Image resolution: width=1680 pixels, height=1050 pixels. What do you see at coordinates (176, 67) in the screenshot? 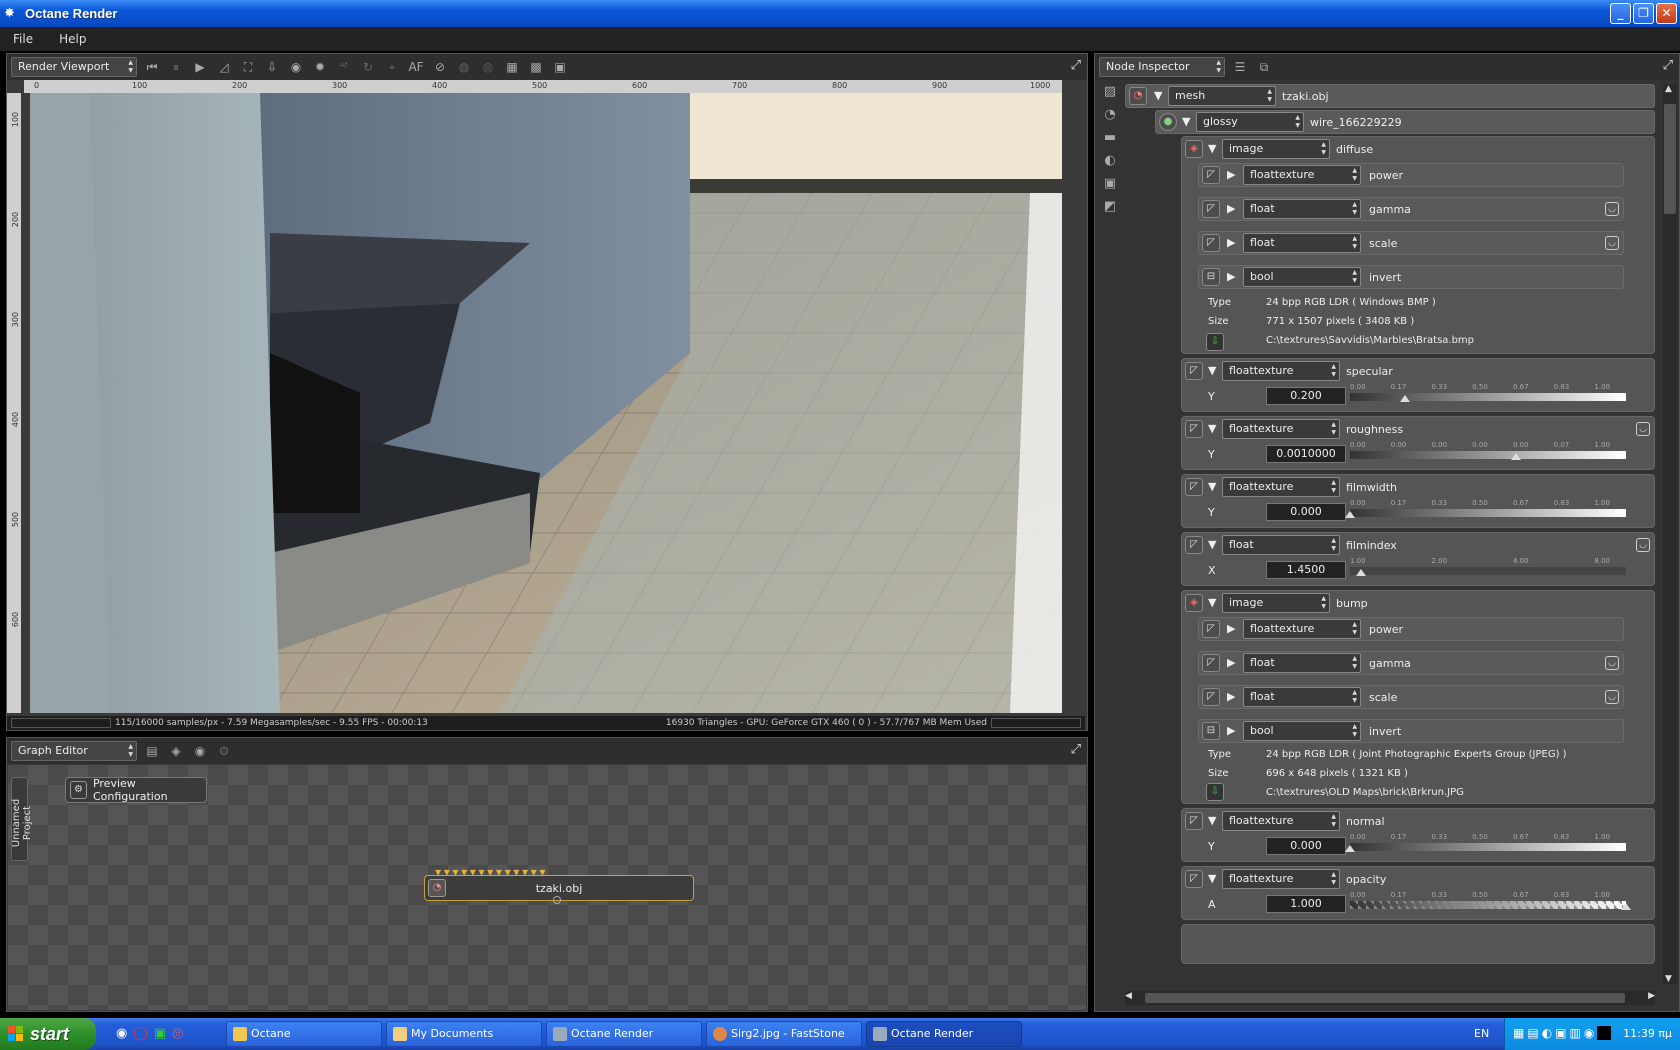
I see `pause-icon: ⏸` at bounding box center [176, 67].